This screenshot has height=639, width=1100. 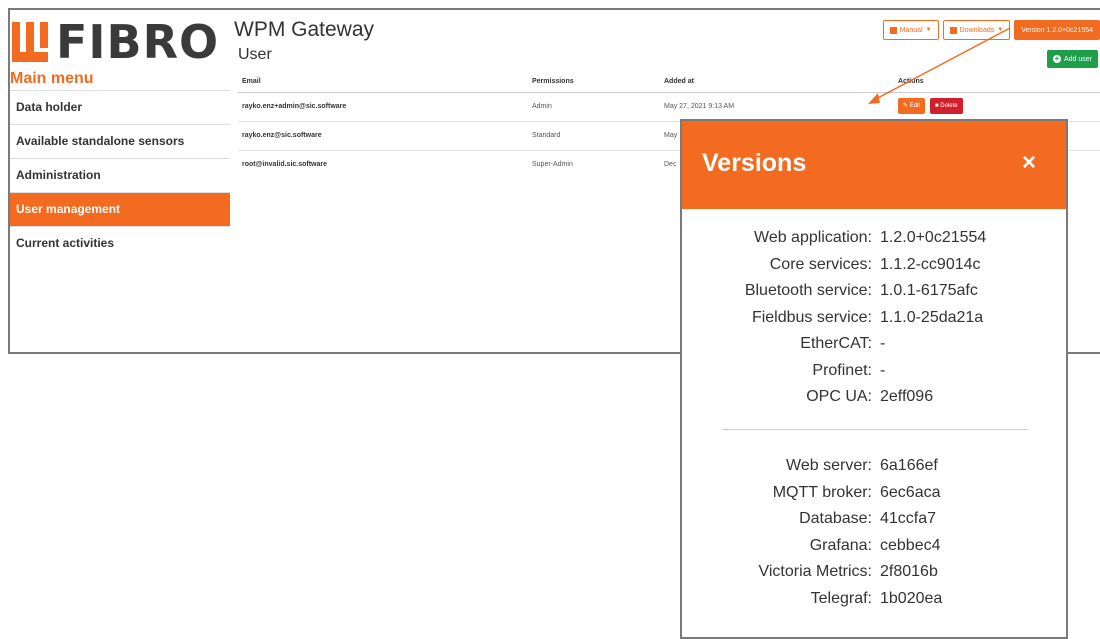 What do you see at coordinates (907, 396) in the screenshot?
I see `version-value: 2eff096` at bounding box center [907, 396].